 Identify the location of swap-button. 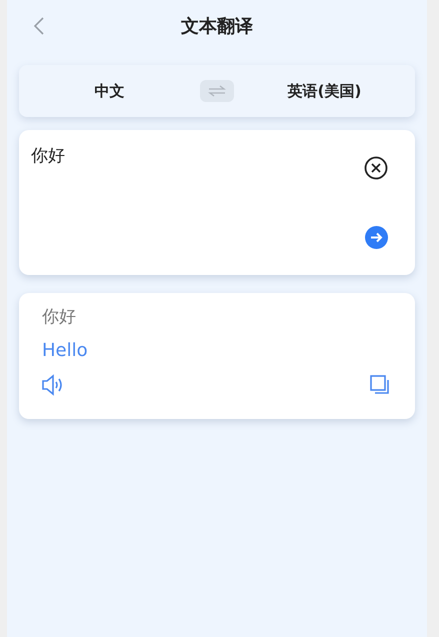
(217, 91).